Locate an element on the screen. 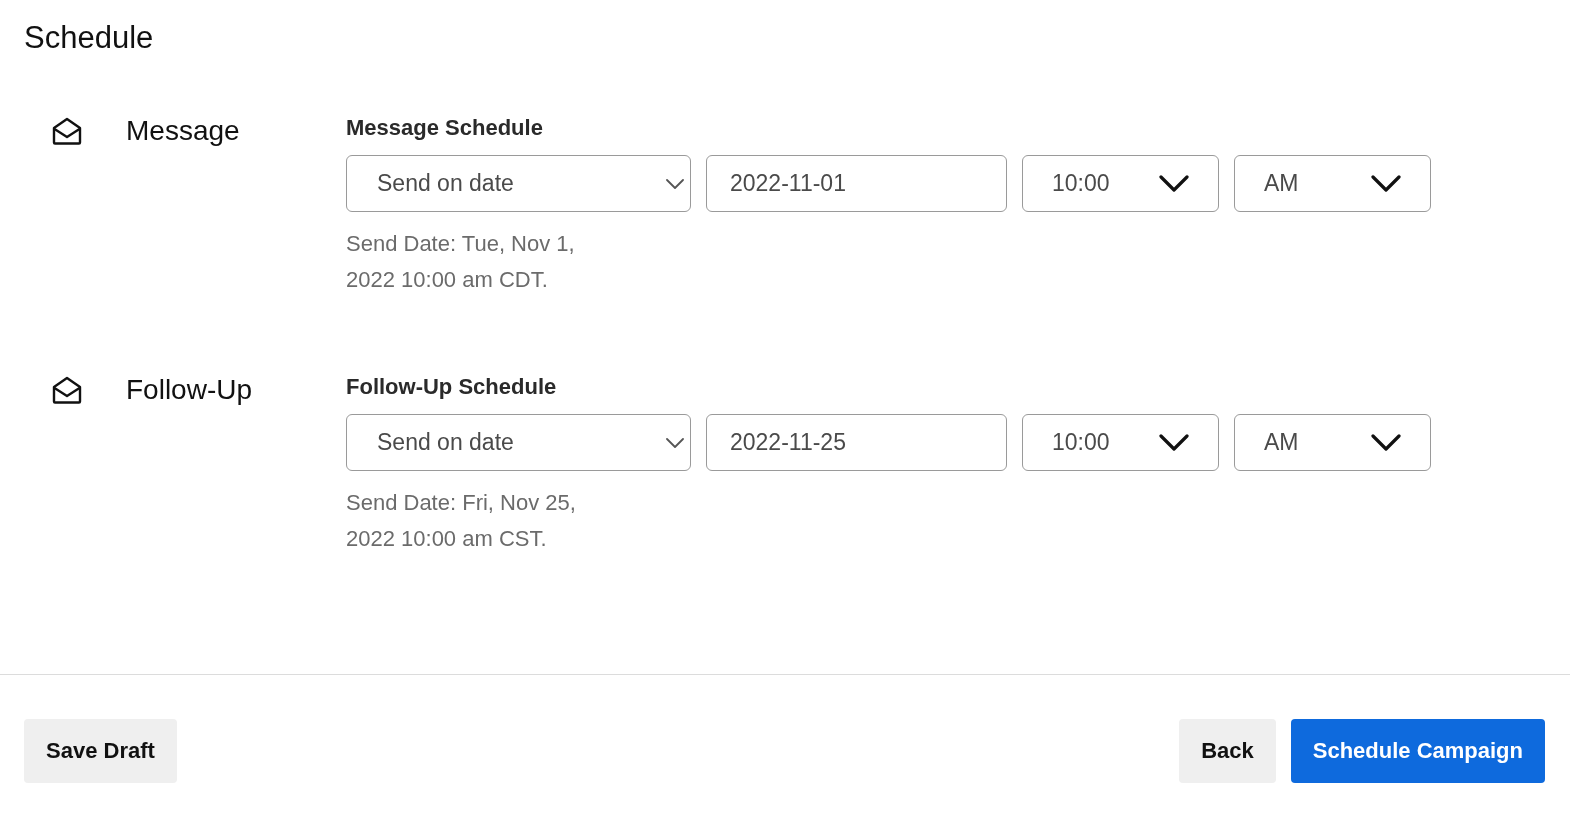 The width and height of the screenshot is (1570, 814). field-label: Message Schedule is located at coordinates (444, 128).